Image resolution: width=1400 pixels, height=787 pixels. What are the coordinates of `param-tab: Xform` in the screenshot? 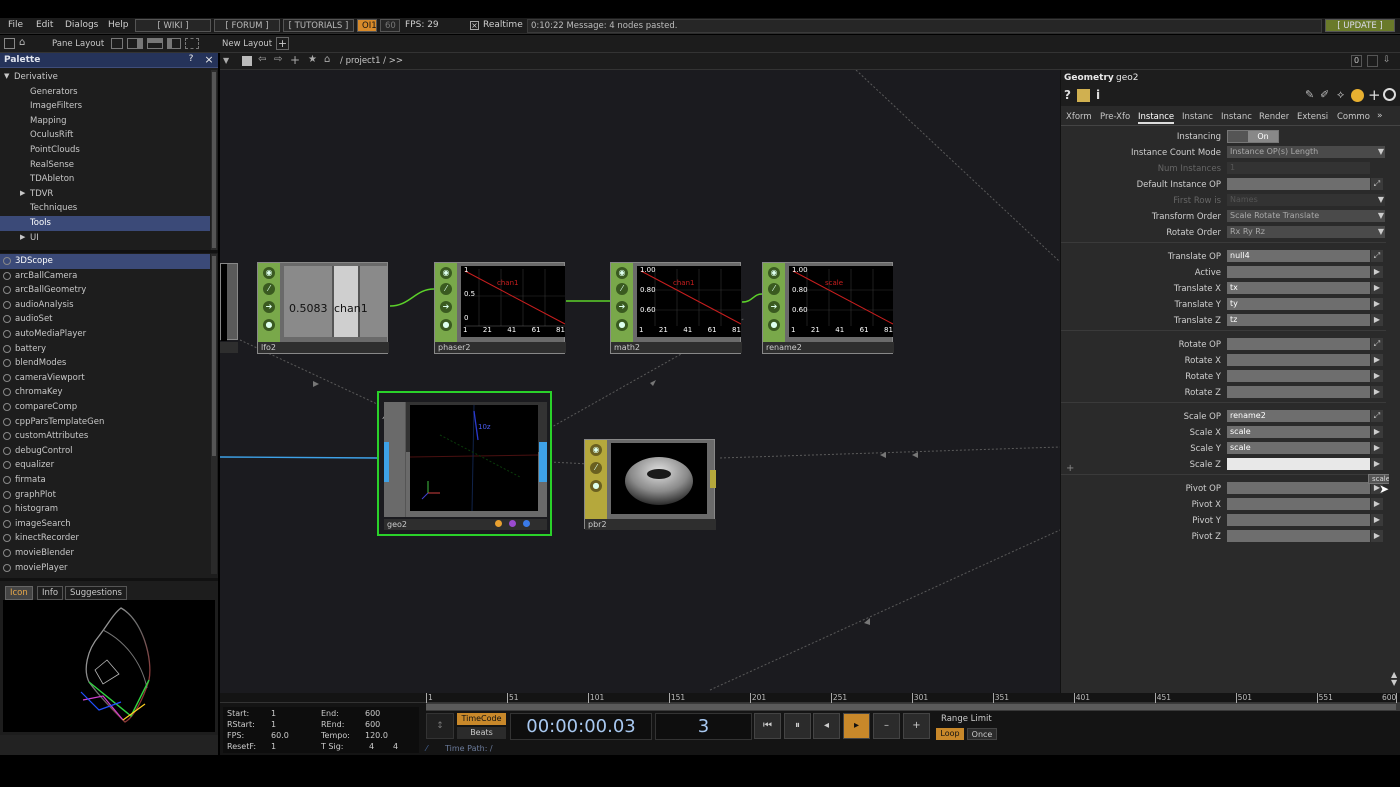 It's located at (1079, 117).